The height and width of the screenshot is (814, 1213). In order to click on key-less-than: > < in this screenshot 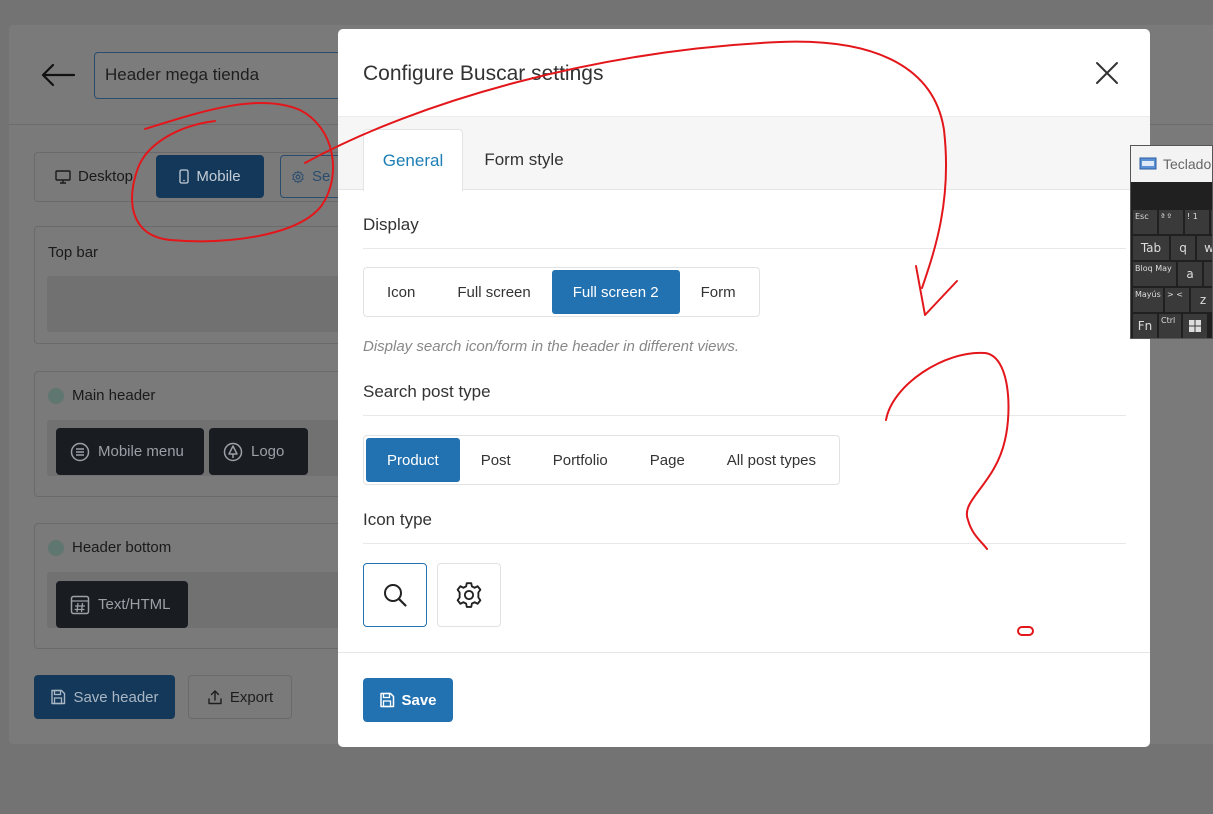, I will do `click(1177, 300)`.